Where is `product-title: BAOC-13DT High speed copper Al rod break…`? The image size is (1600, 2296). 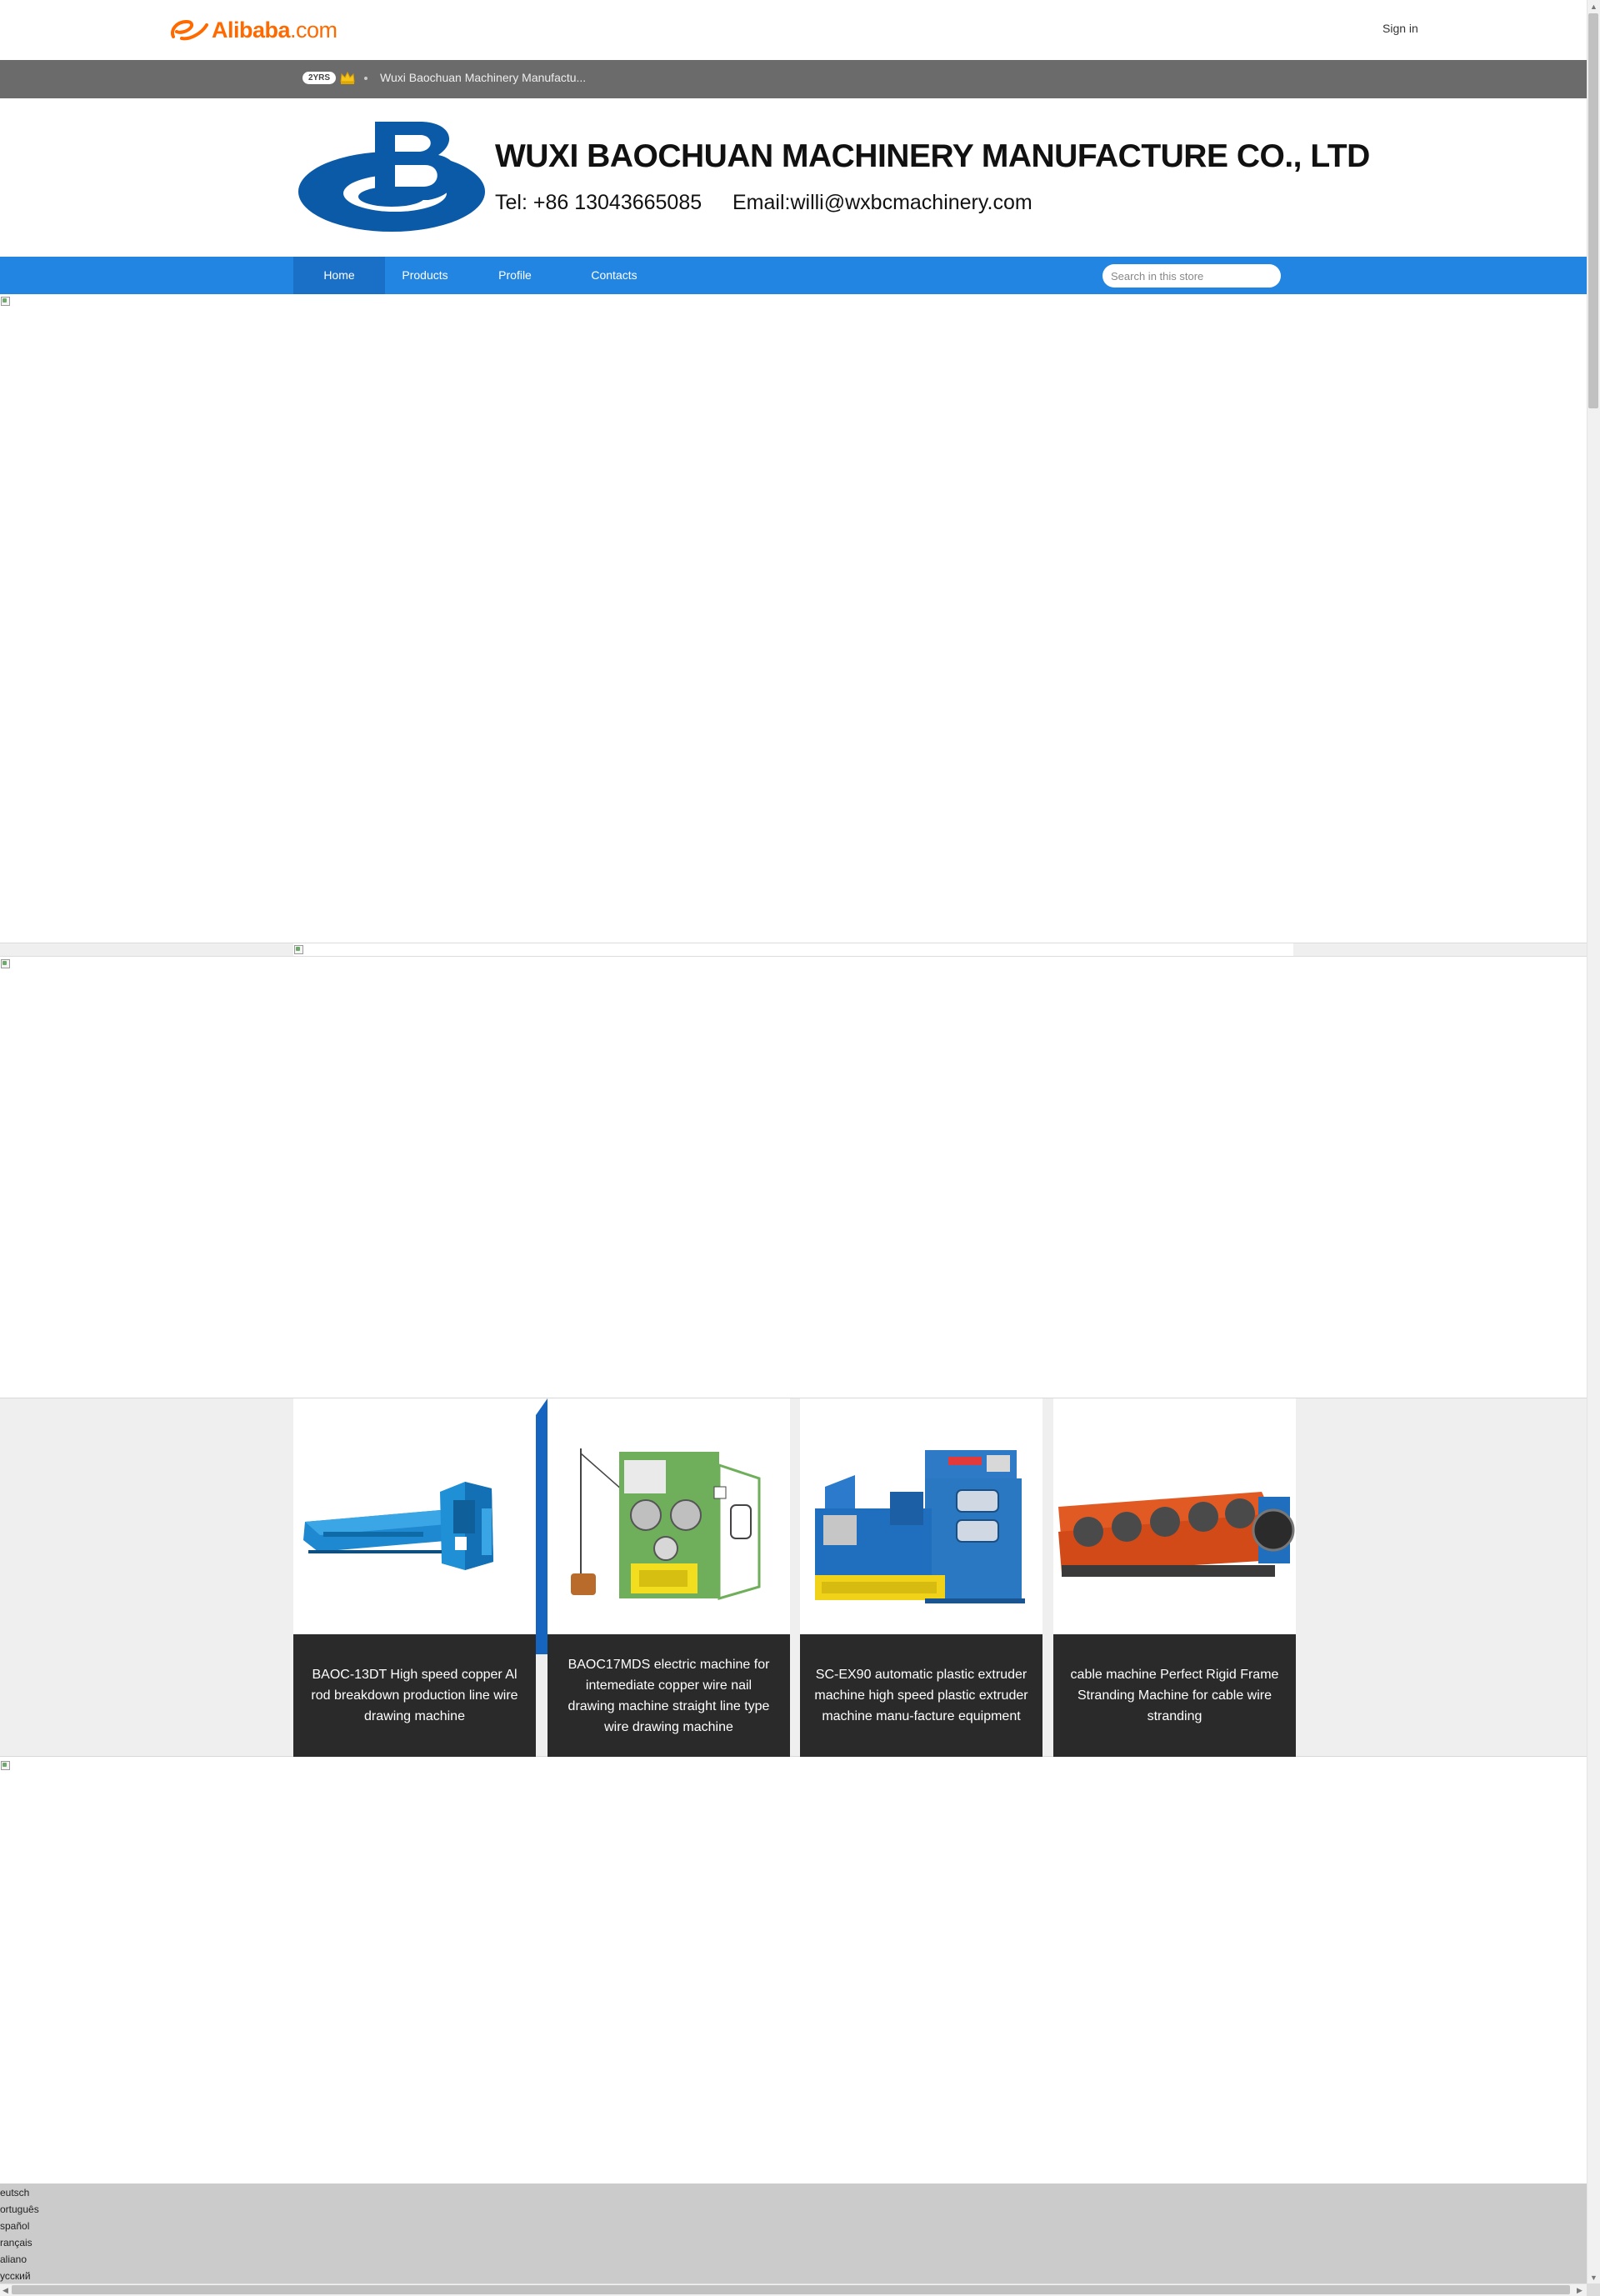
product-title: BAOC-13DT High speed copper Al rod break… is located at coordinates (414, 1695).